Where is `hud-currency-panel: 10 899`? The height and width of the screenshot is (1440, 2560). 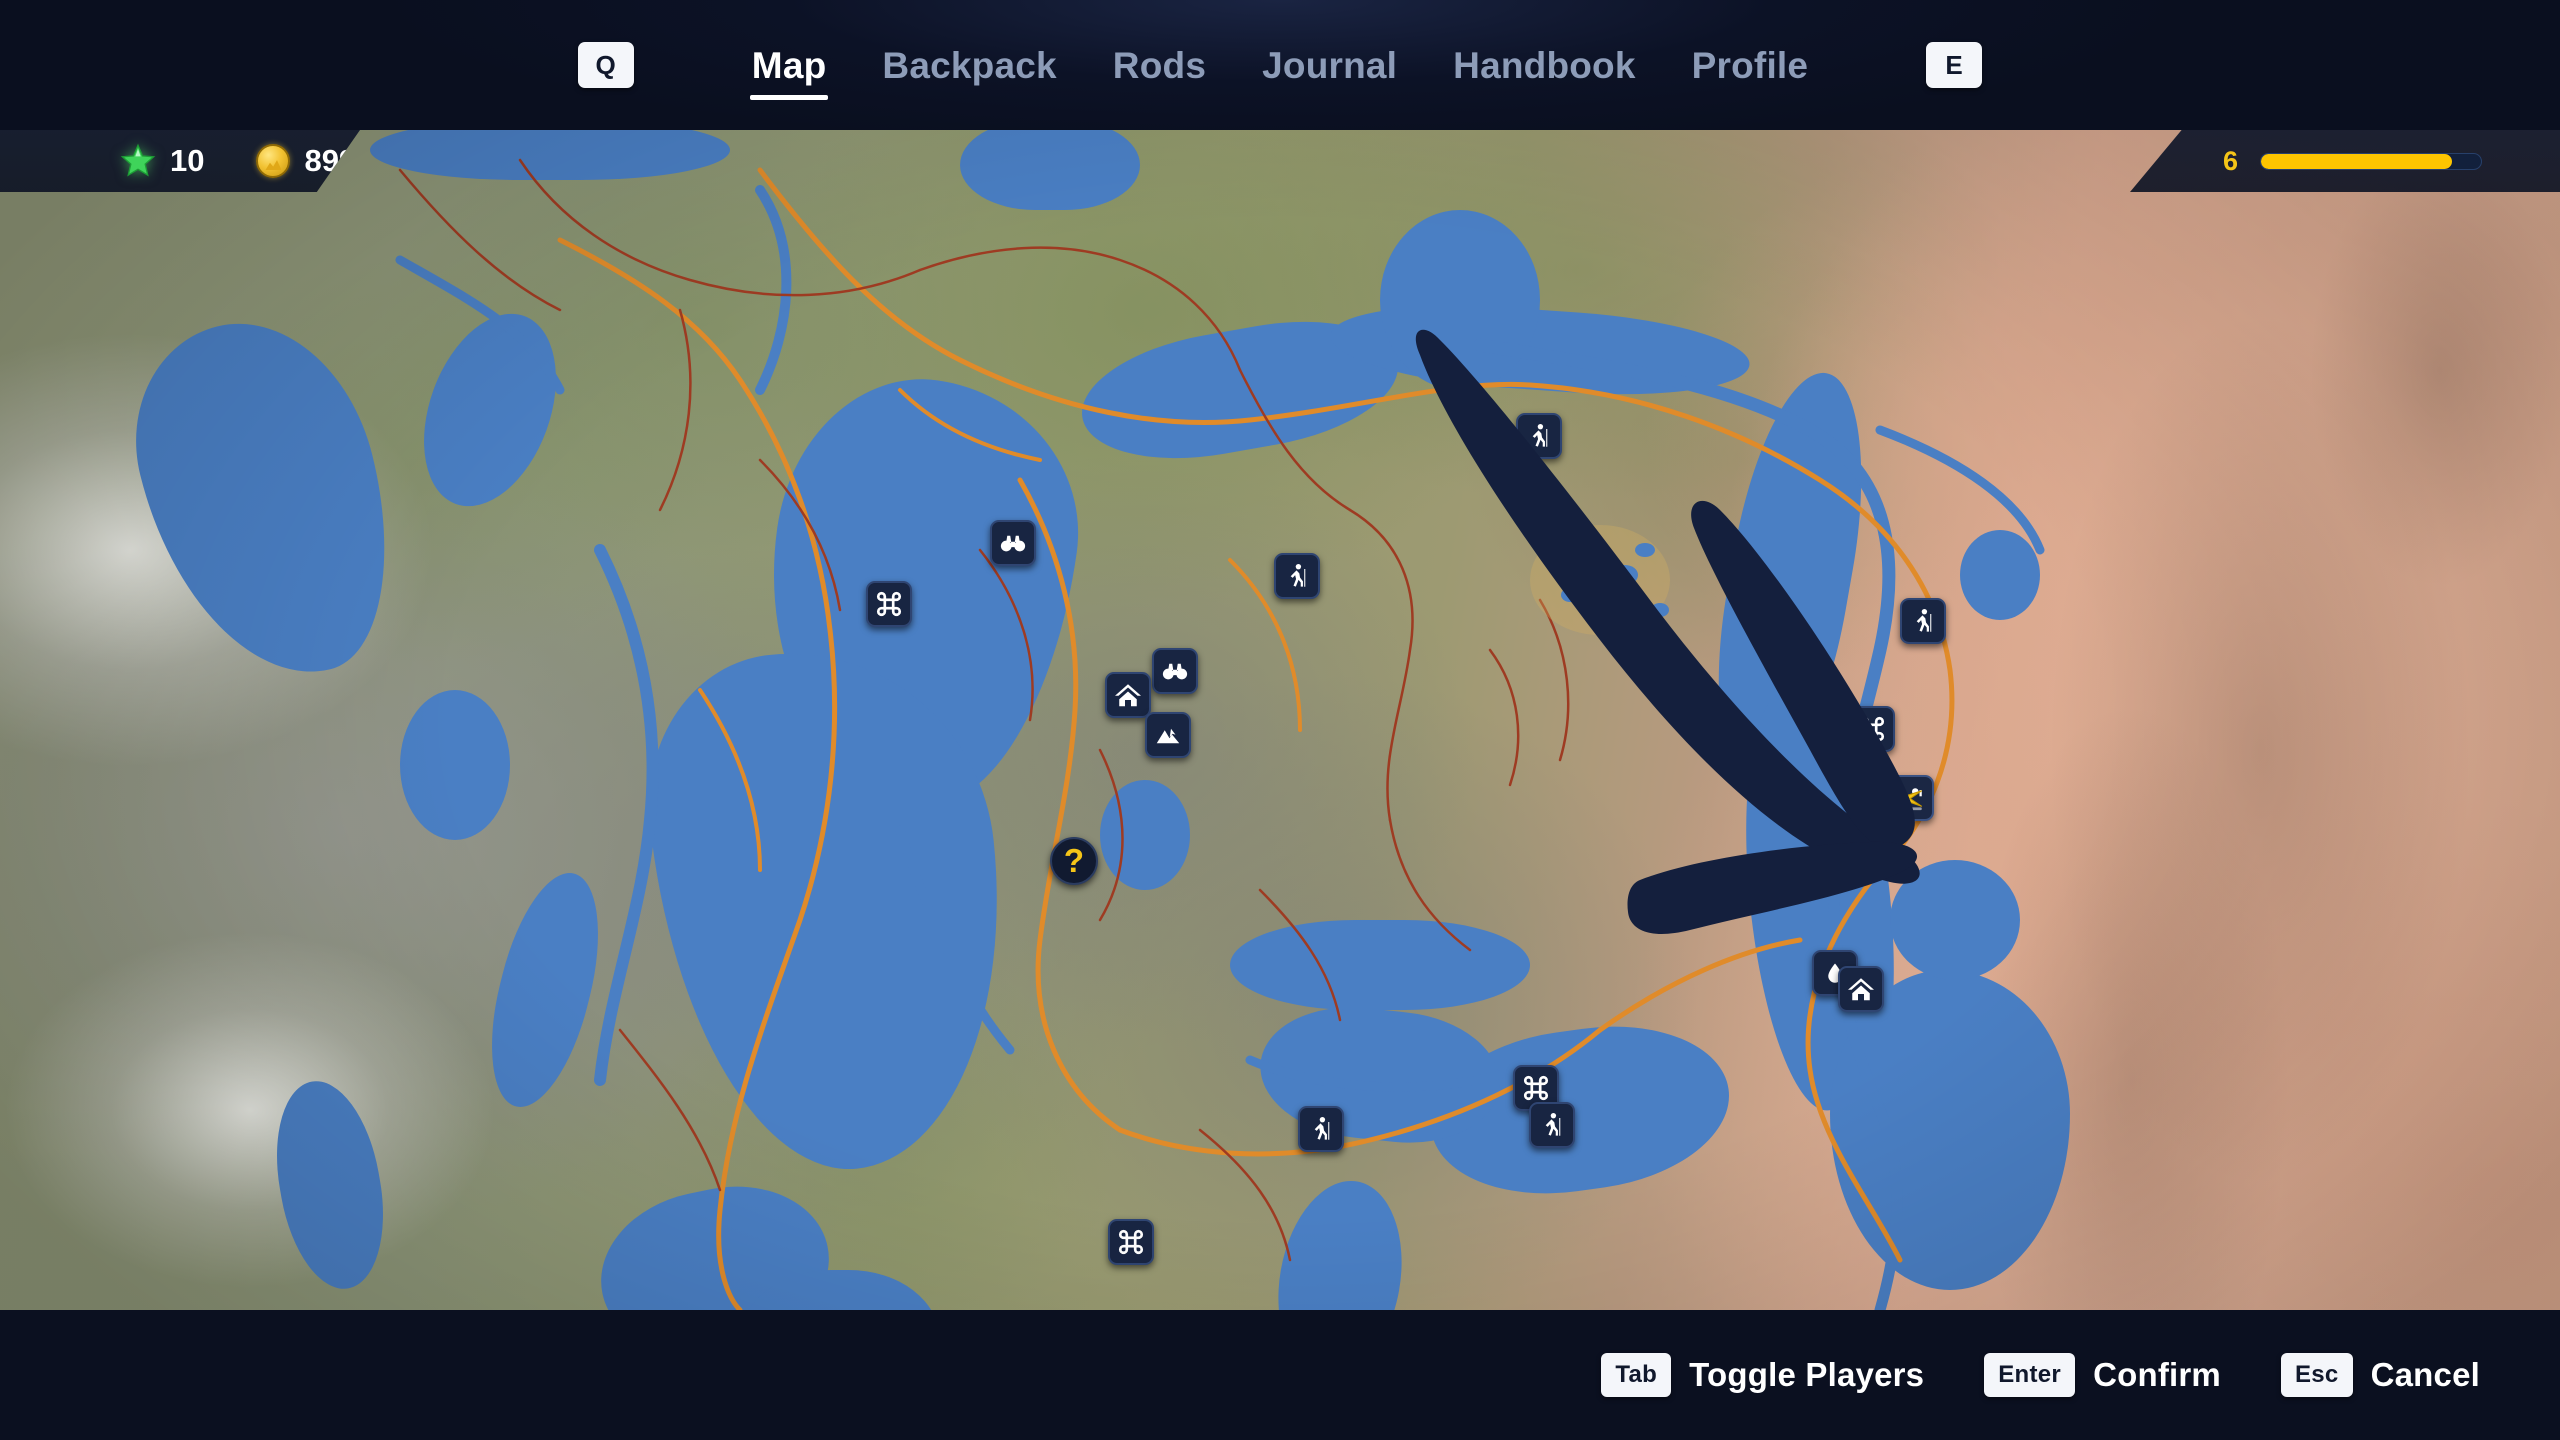
hud-currency-panel: 10 899 is located at coordinates (180, 161).